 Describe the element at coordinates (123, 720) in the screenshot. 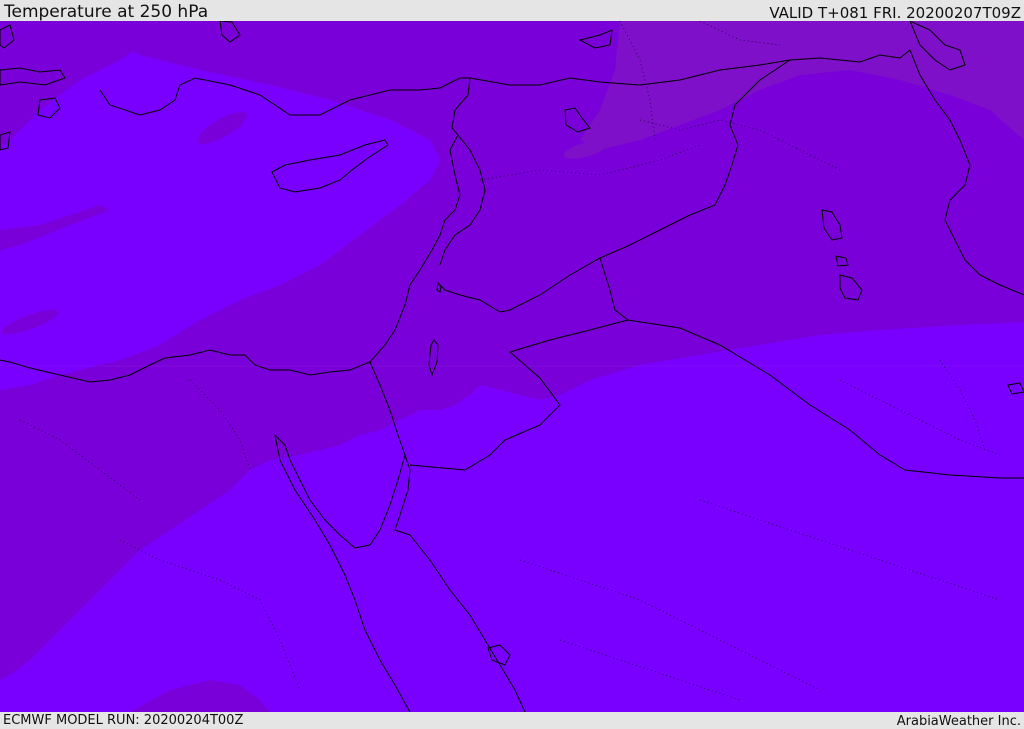

I see `model-run-label: ECMWF MODEL RUN: 20200204T00Z` at that location.